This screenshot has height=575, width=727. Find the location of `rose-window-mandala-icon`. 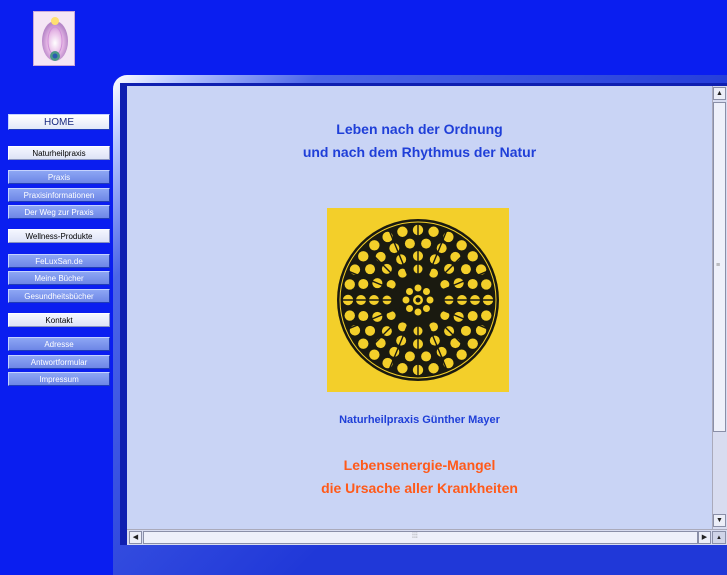

rose-window-mandala-icon is located at coordinates (418, 300).